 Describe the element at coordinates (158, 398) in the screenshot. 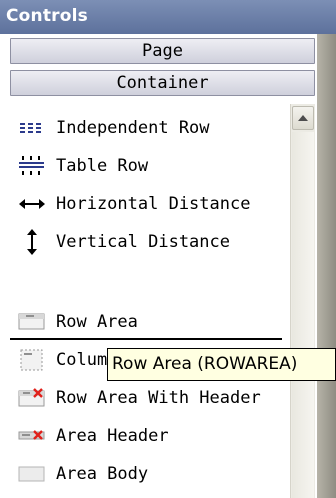

I see `list-item-label: Row Area With Header` at that location.